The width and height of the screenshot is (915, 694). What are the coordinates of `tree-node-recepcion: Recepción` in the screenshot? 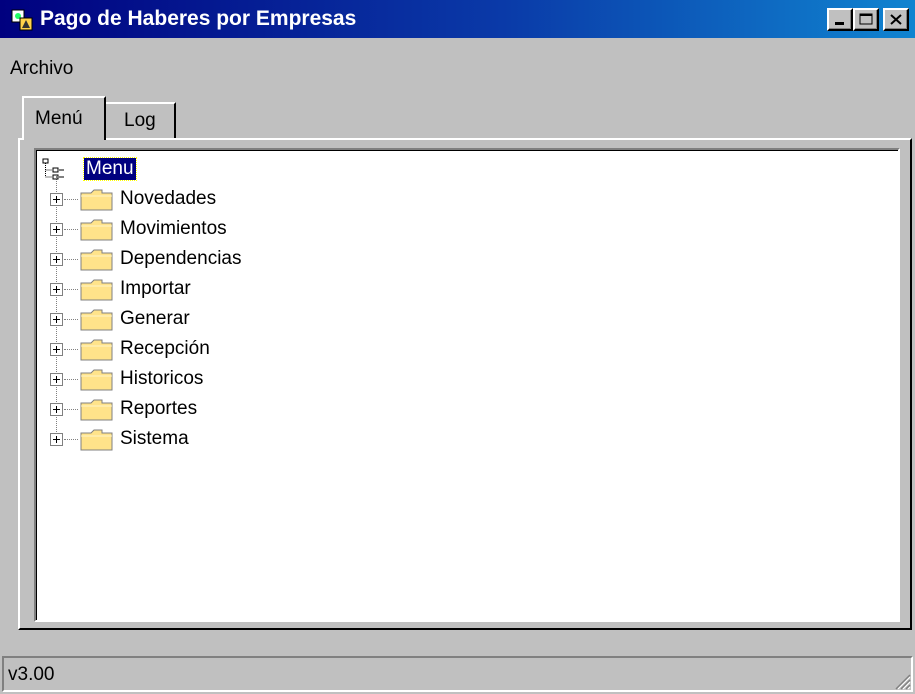 It's located at (236, 351).